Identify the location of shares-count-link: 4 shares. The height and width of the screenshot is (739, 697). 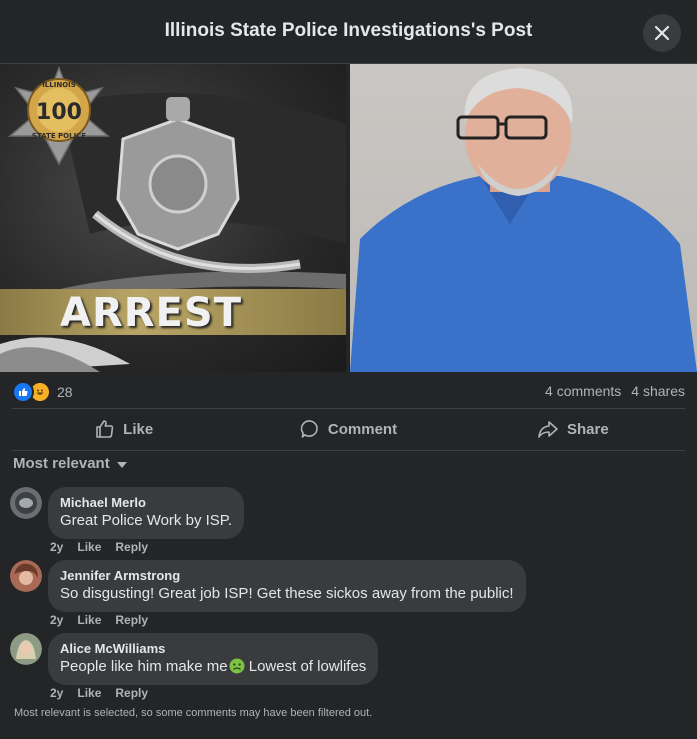
(658, 391).